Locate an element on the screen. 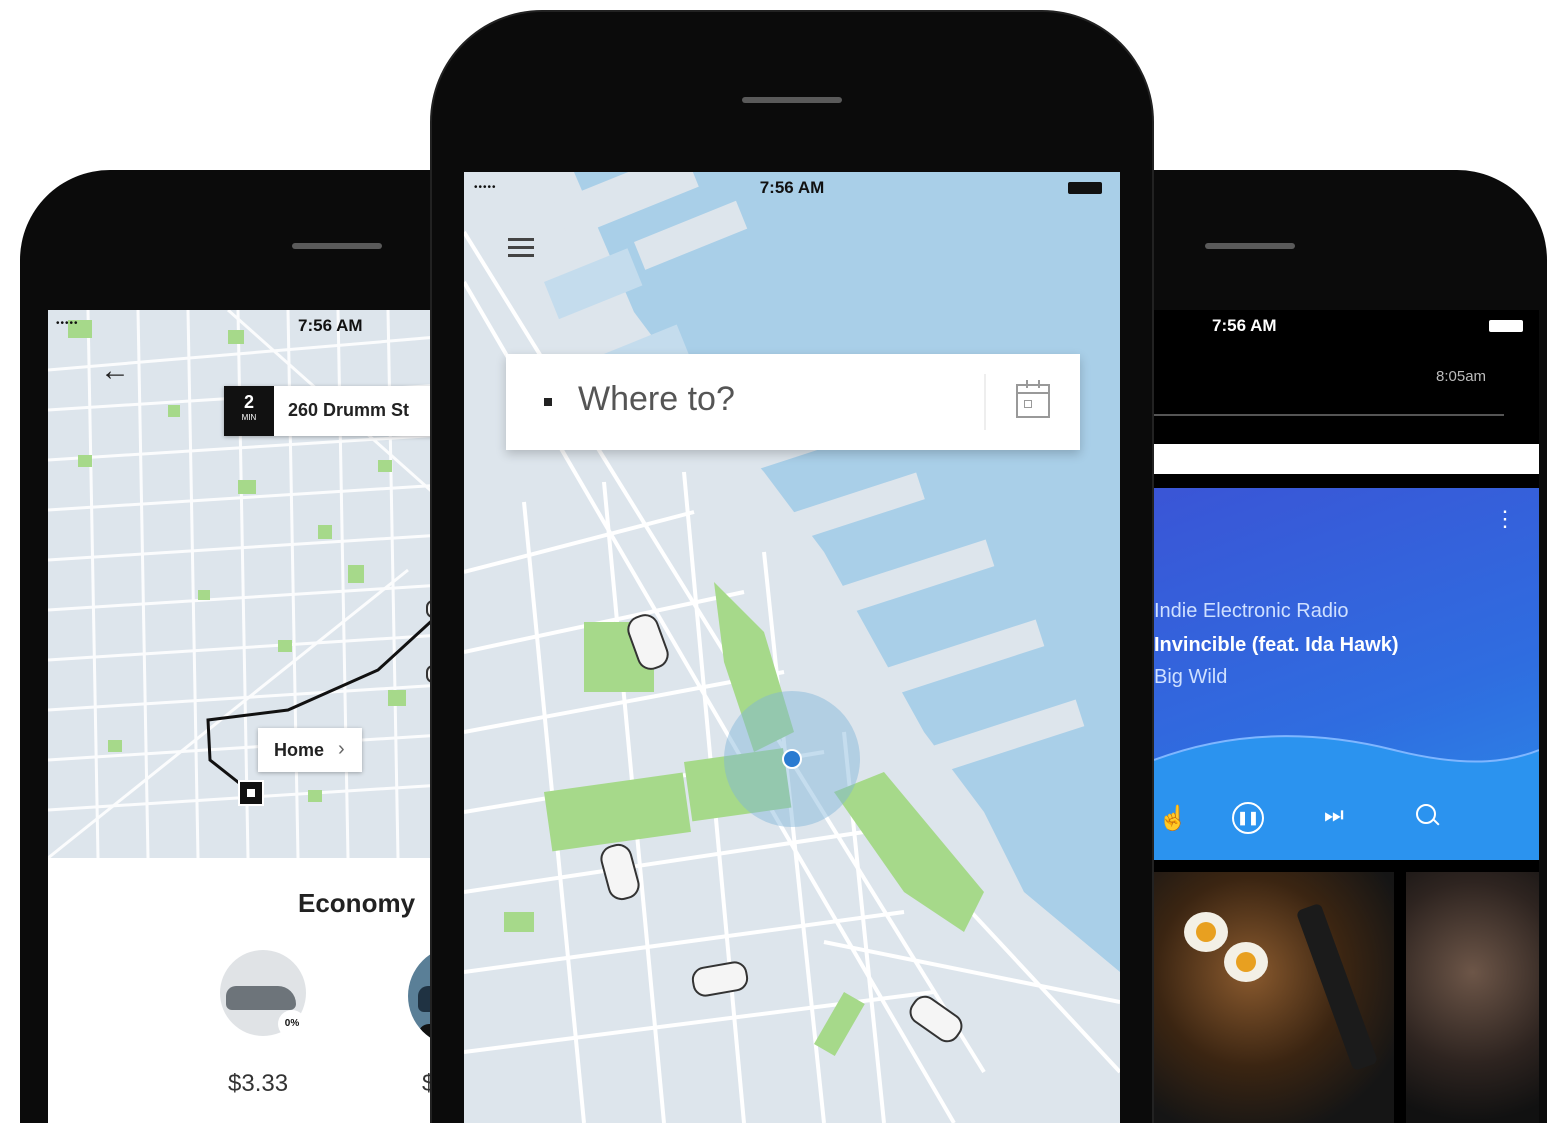  calendar-icon is located at coordinates (1033, 399).